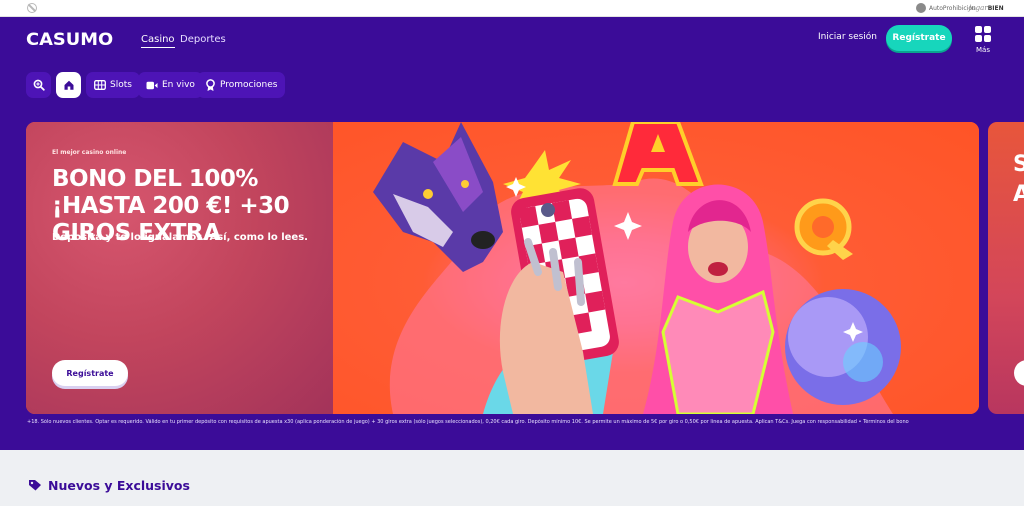  What do you see at coordinates (438, 197) in the screenshot?
I see `wolf-character` at bounding box center [438, 197].